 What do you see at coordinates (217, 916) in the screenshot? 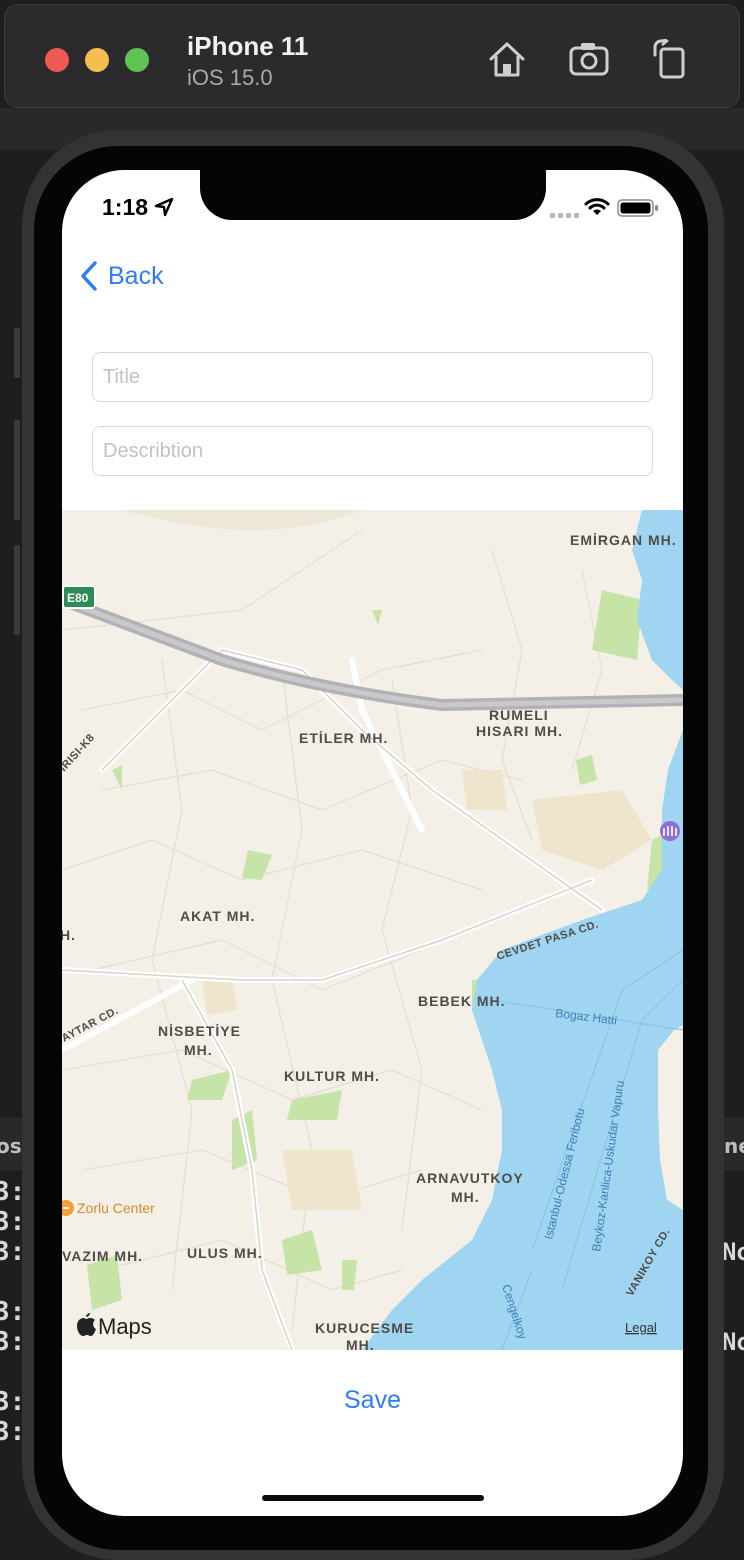
I see `map-label: AKAT MH.` at bounding box center [217, 916].